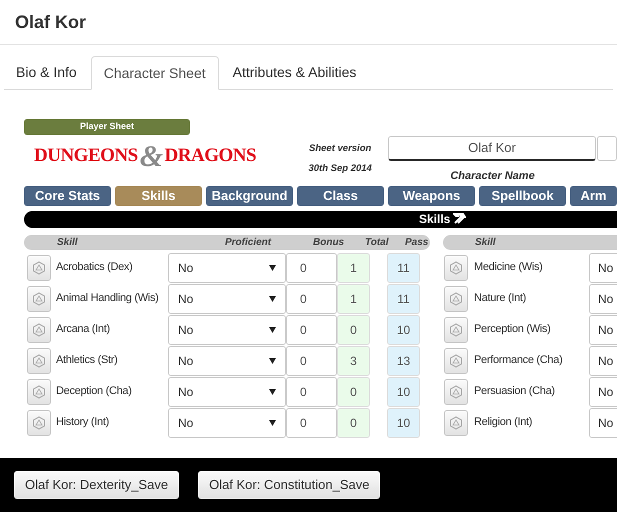  Describe the element at coordinates (248, 243) in the screenshot. I see `column-header: Proficient` at that location.